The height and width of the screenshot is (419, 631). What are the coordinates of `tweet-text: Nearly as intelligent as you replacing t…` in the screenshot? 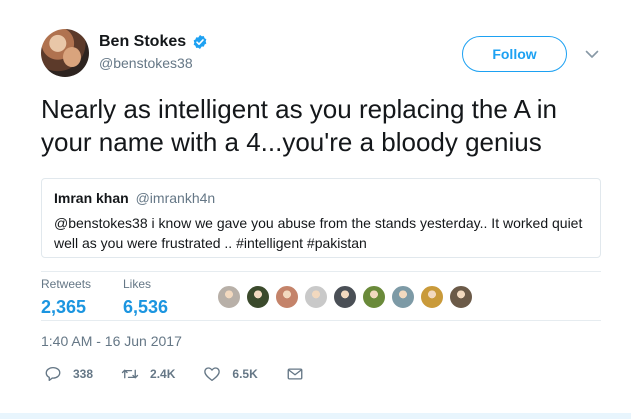 It's located at (299, 125).